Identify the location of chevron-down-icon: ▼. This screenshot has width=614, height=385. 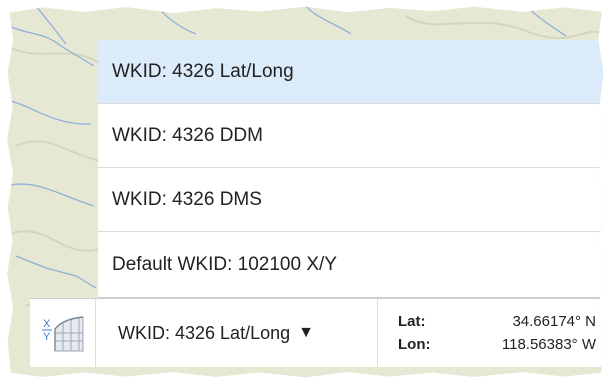
(306, 332).